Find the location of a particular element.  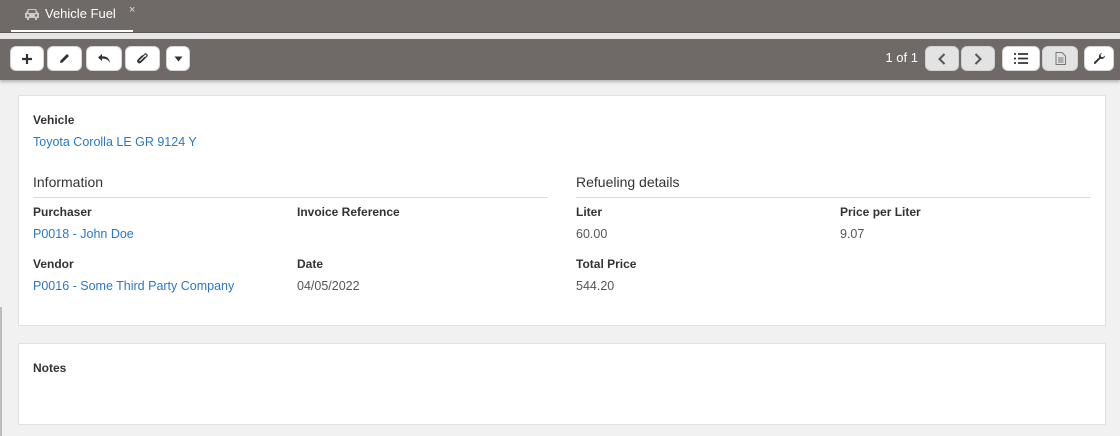

left-edge-line is located at coordinates (1, 371).